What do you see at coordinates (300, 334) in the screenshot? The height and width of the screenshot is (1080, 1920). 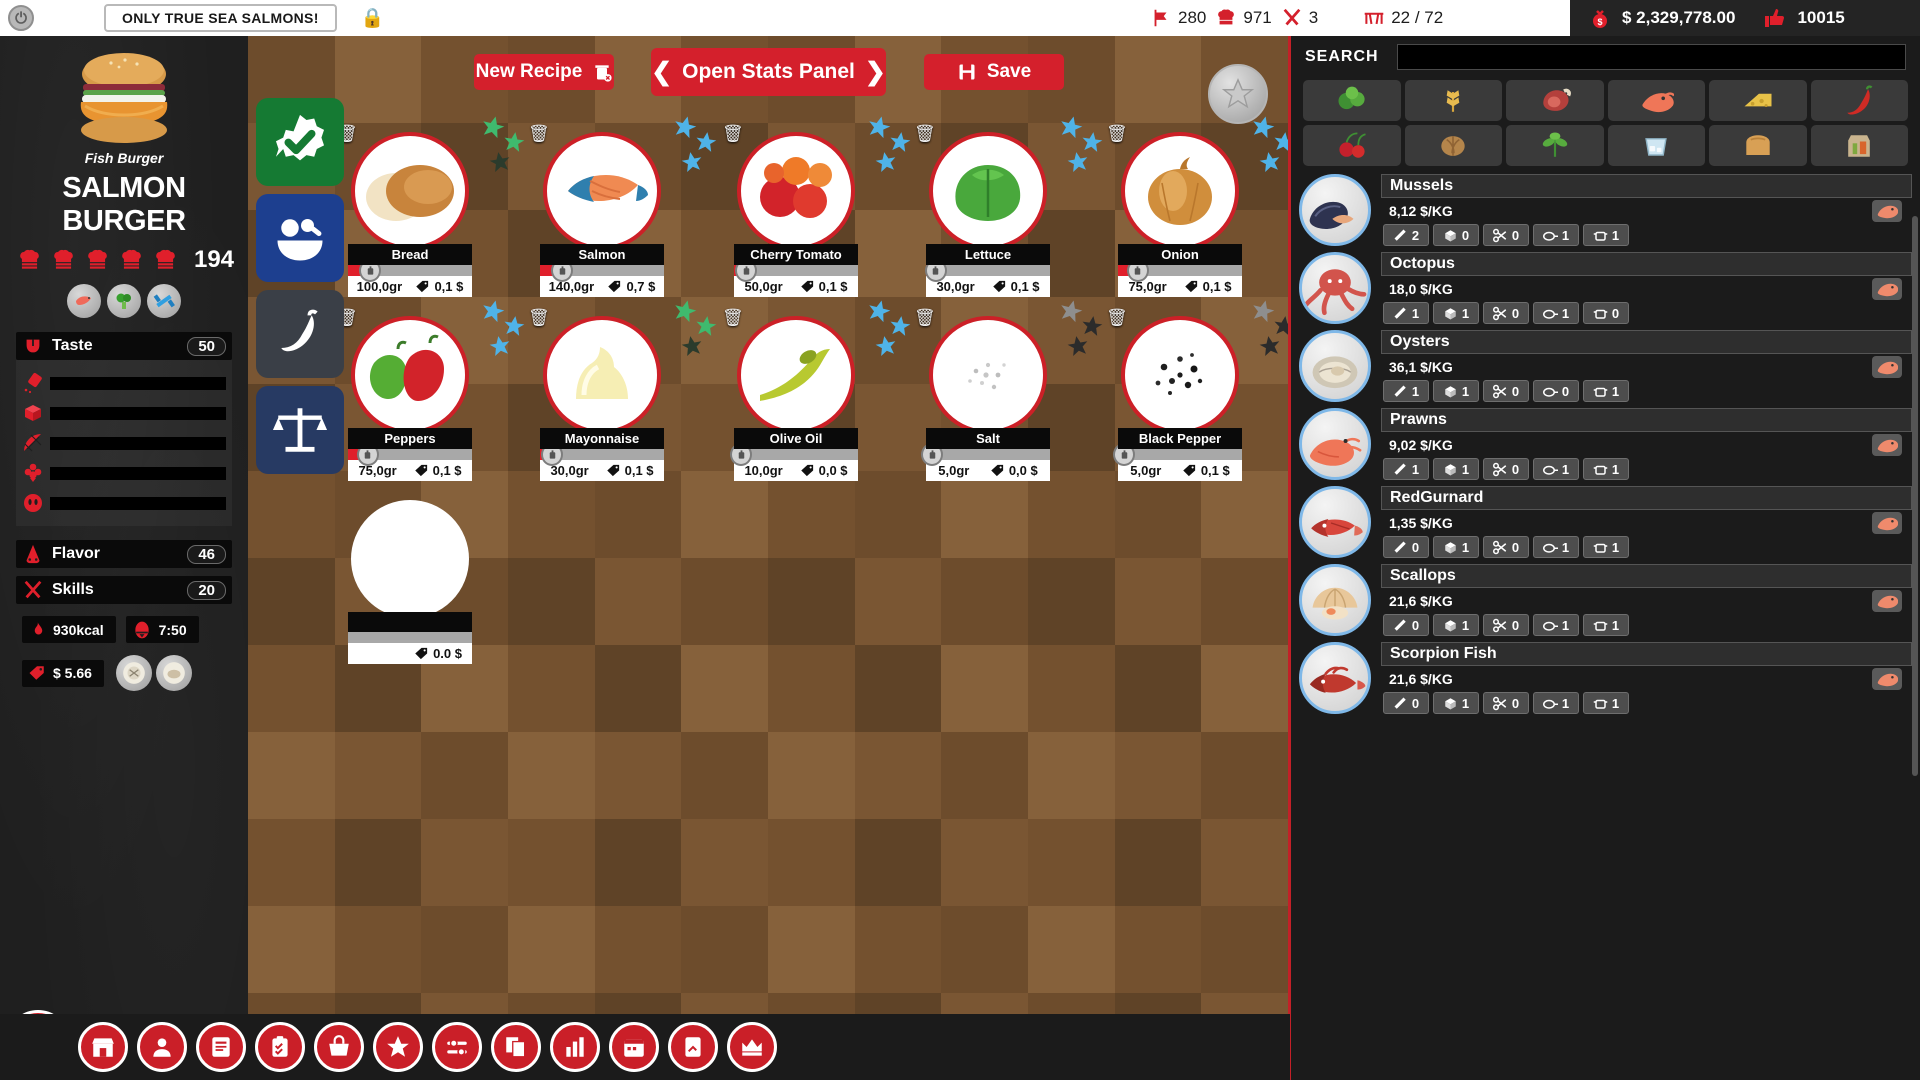 I see `spice-mode-button` at bounding box center [300, 334].